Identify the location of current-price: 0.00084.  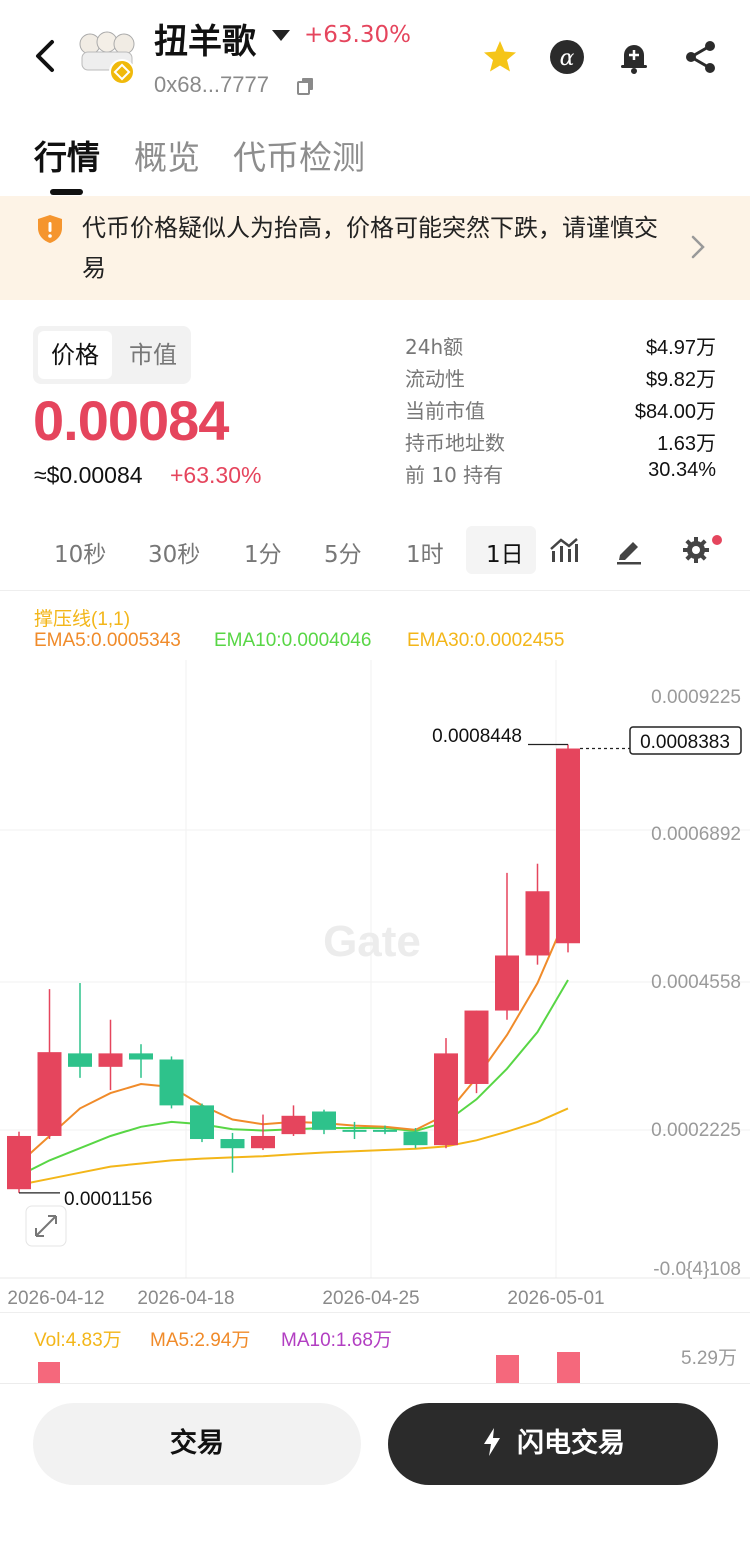
(131, 420).